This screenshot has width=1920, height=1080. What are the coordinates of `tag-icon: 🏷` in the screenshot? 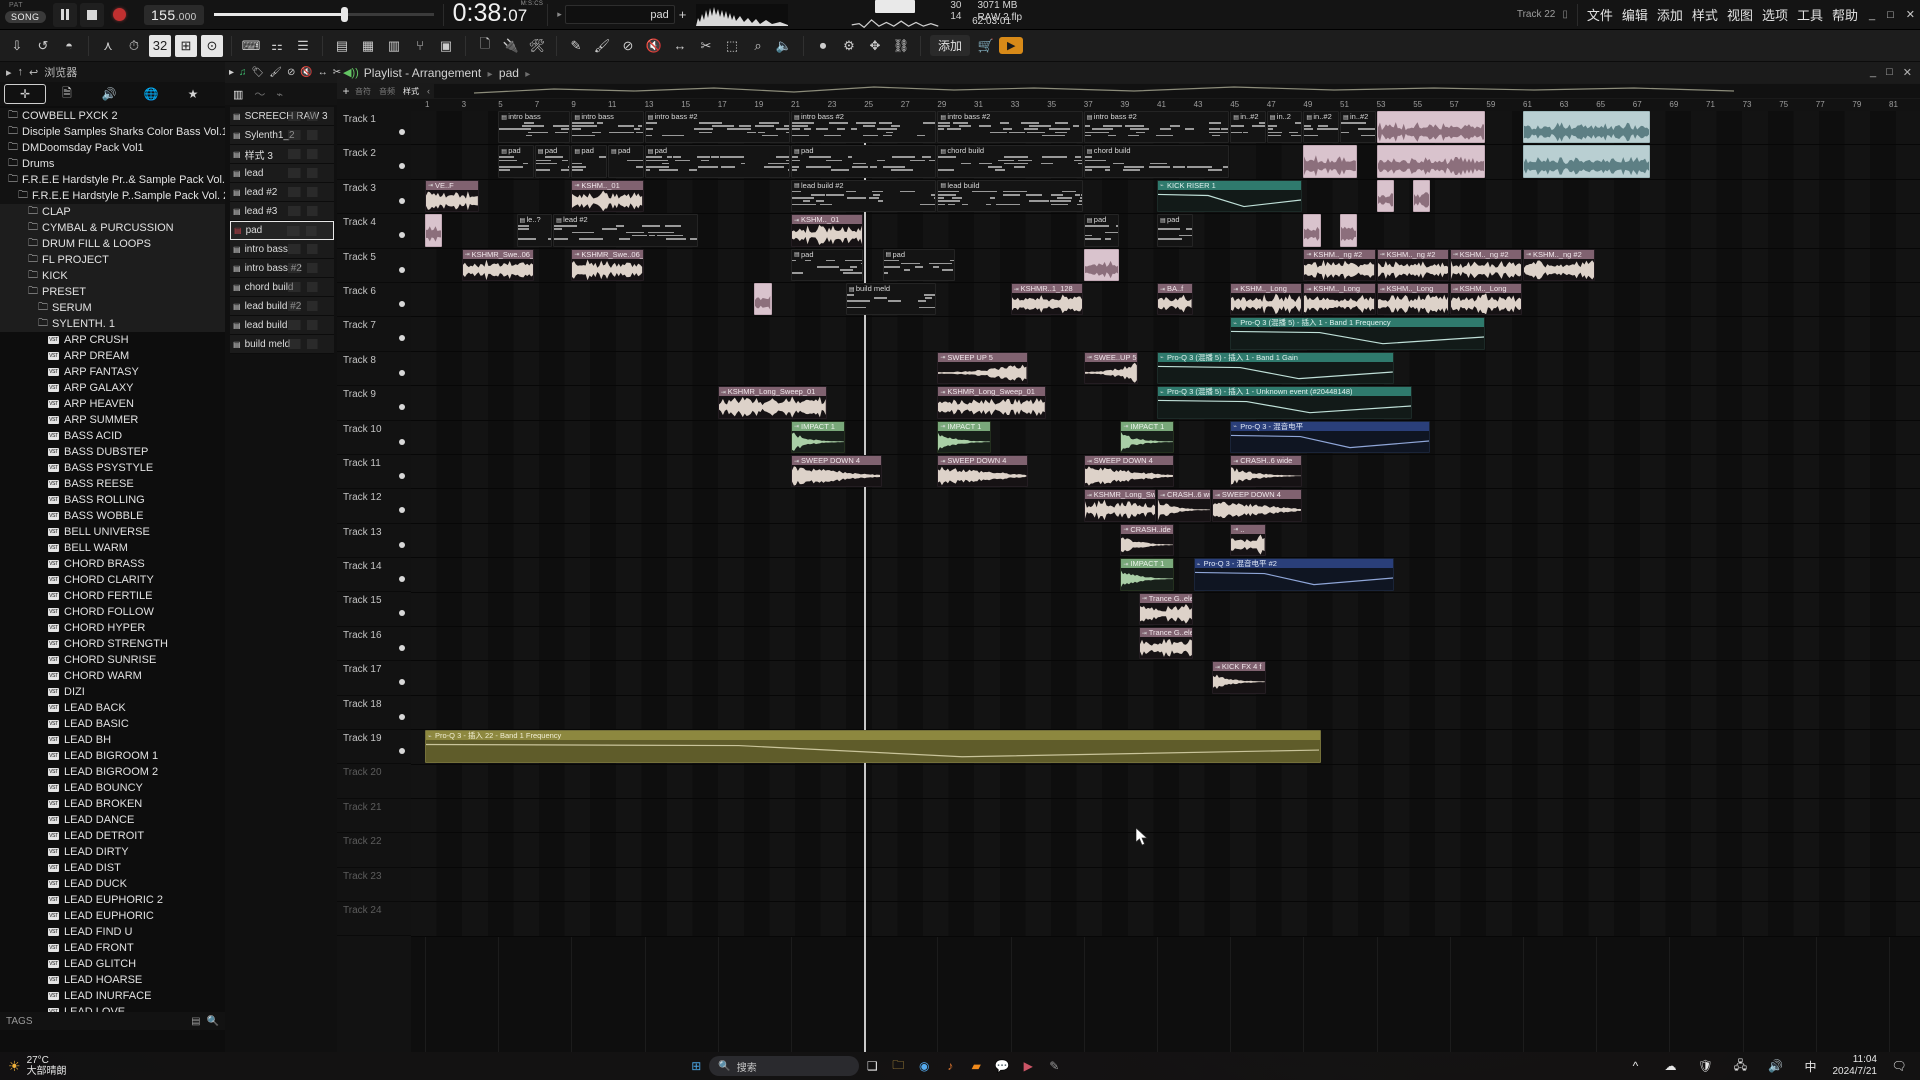 It's located at (258, 72).